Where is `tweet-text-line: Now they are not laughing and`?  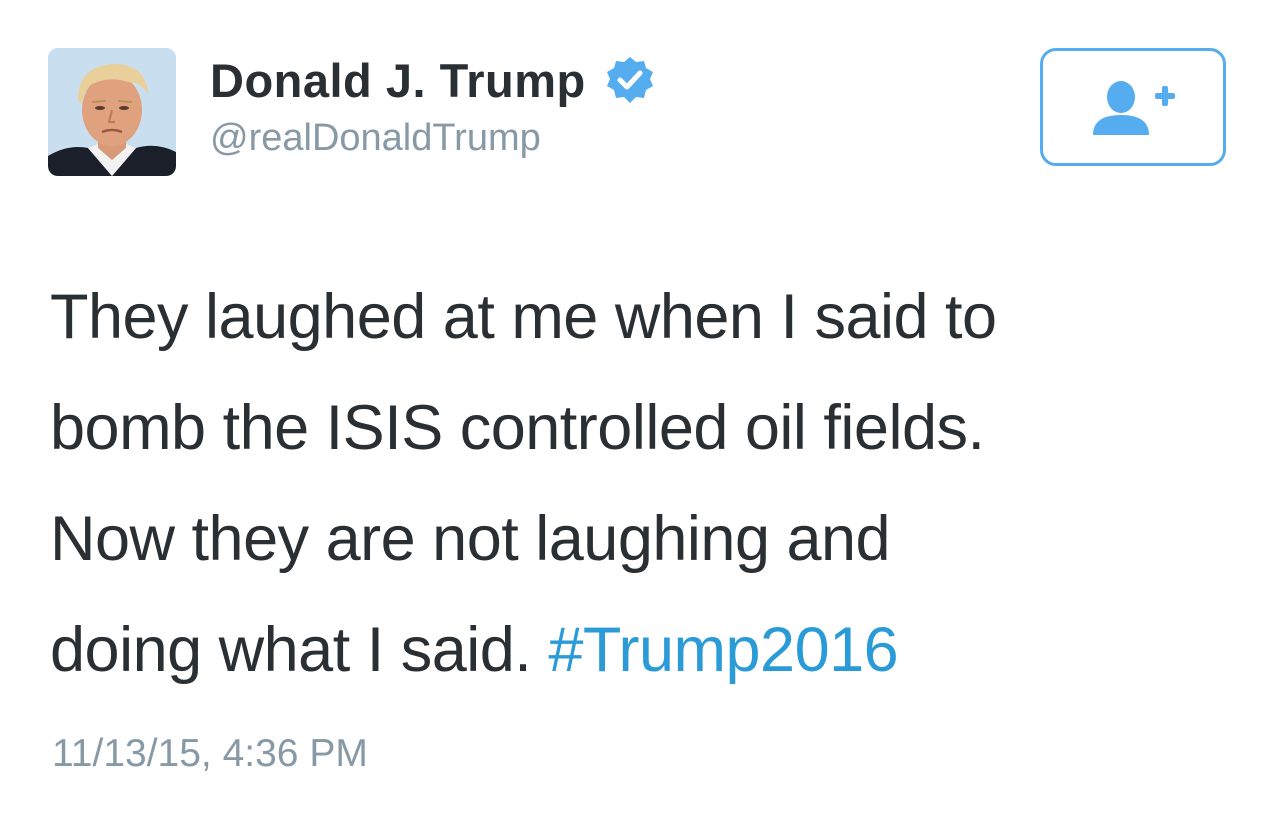
tweet-text-line: Now they are not laughing and is located at coordinates (470, 539).